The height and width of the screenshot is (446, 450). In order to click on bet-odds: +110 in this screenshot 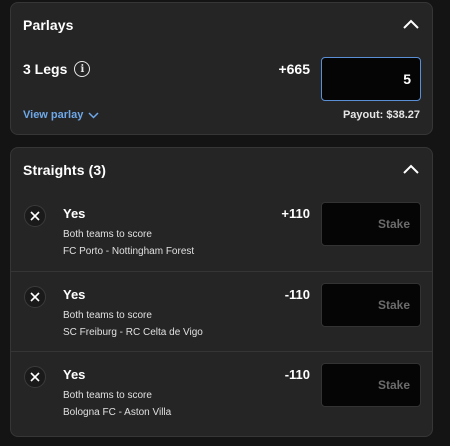, I will do `click(295, 213)`.